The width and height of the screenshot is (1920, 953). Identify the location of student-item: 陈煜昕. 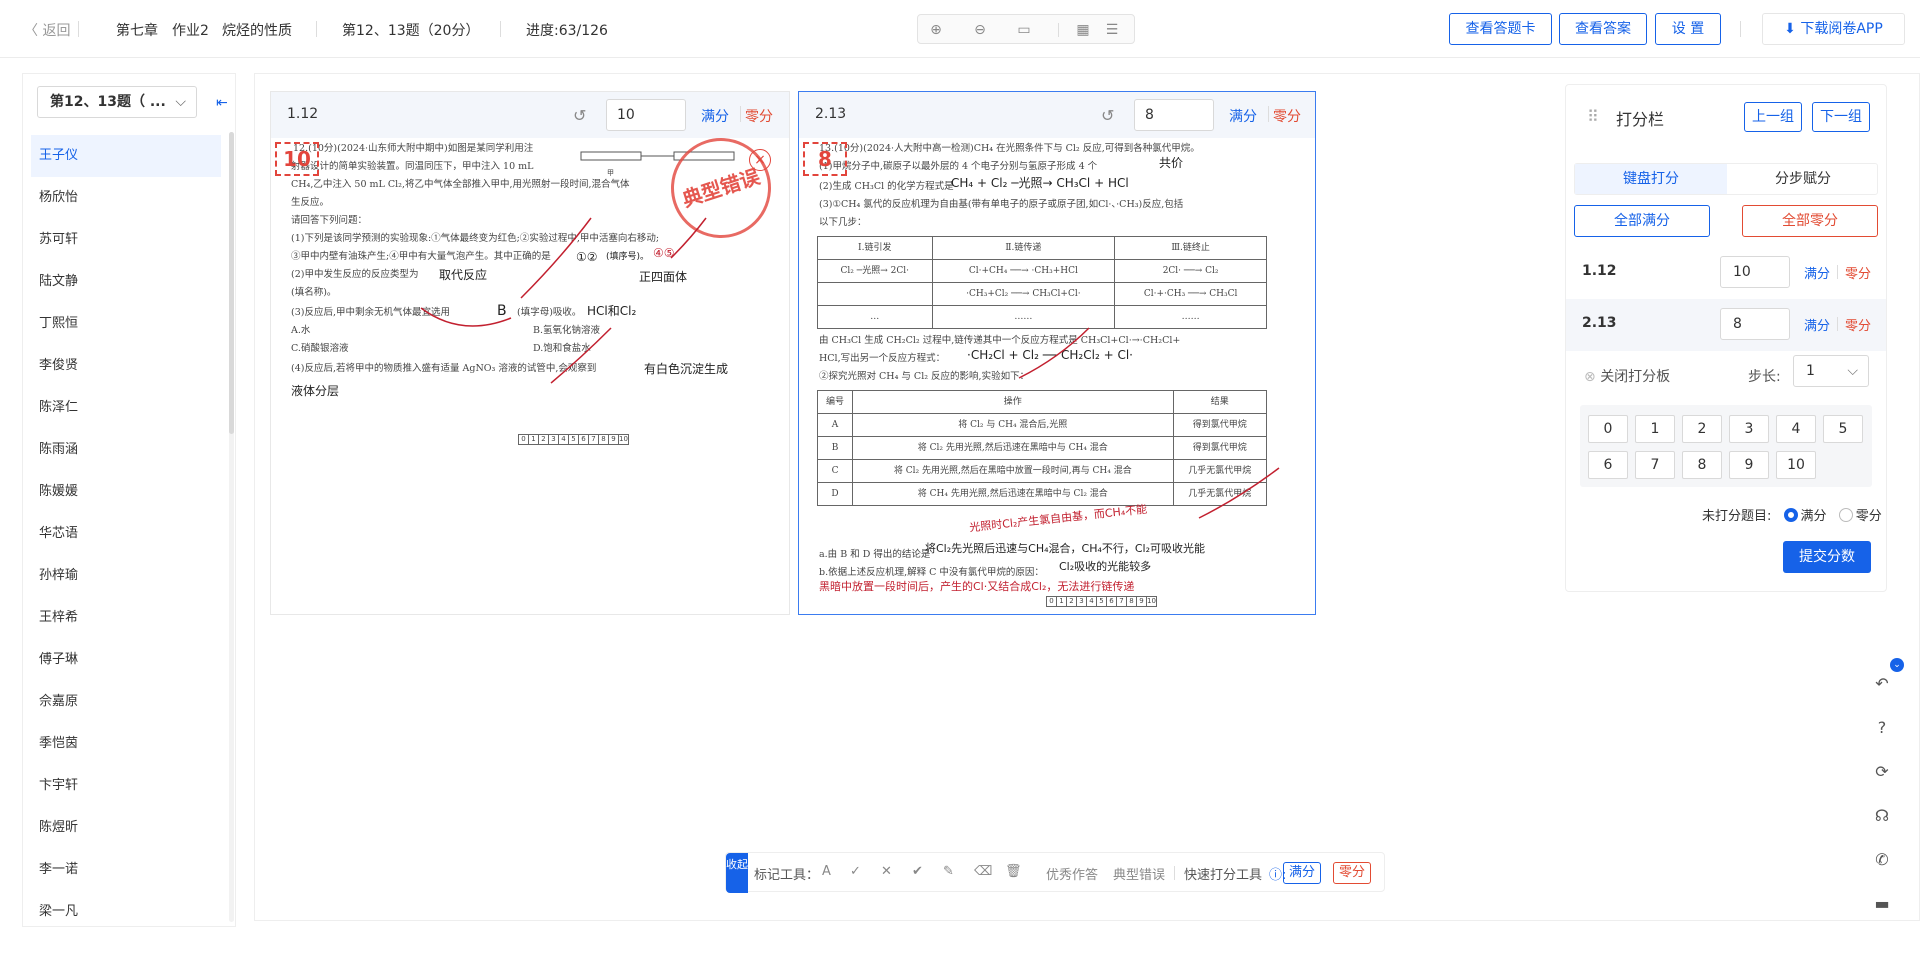
(126, 828).